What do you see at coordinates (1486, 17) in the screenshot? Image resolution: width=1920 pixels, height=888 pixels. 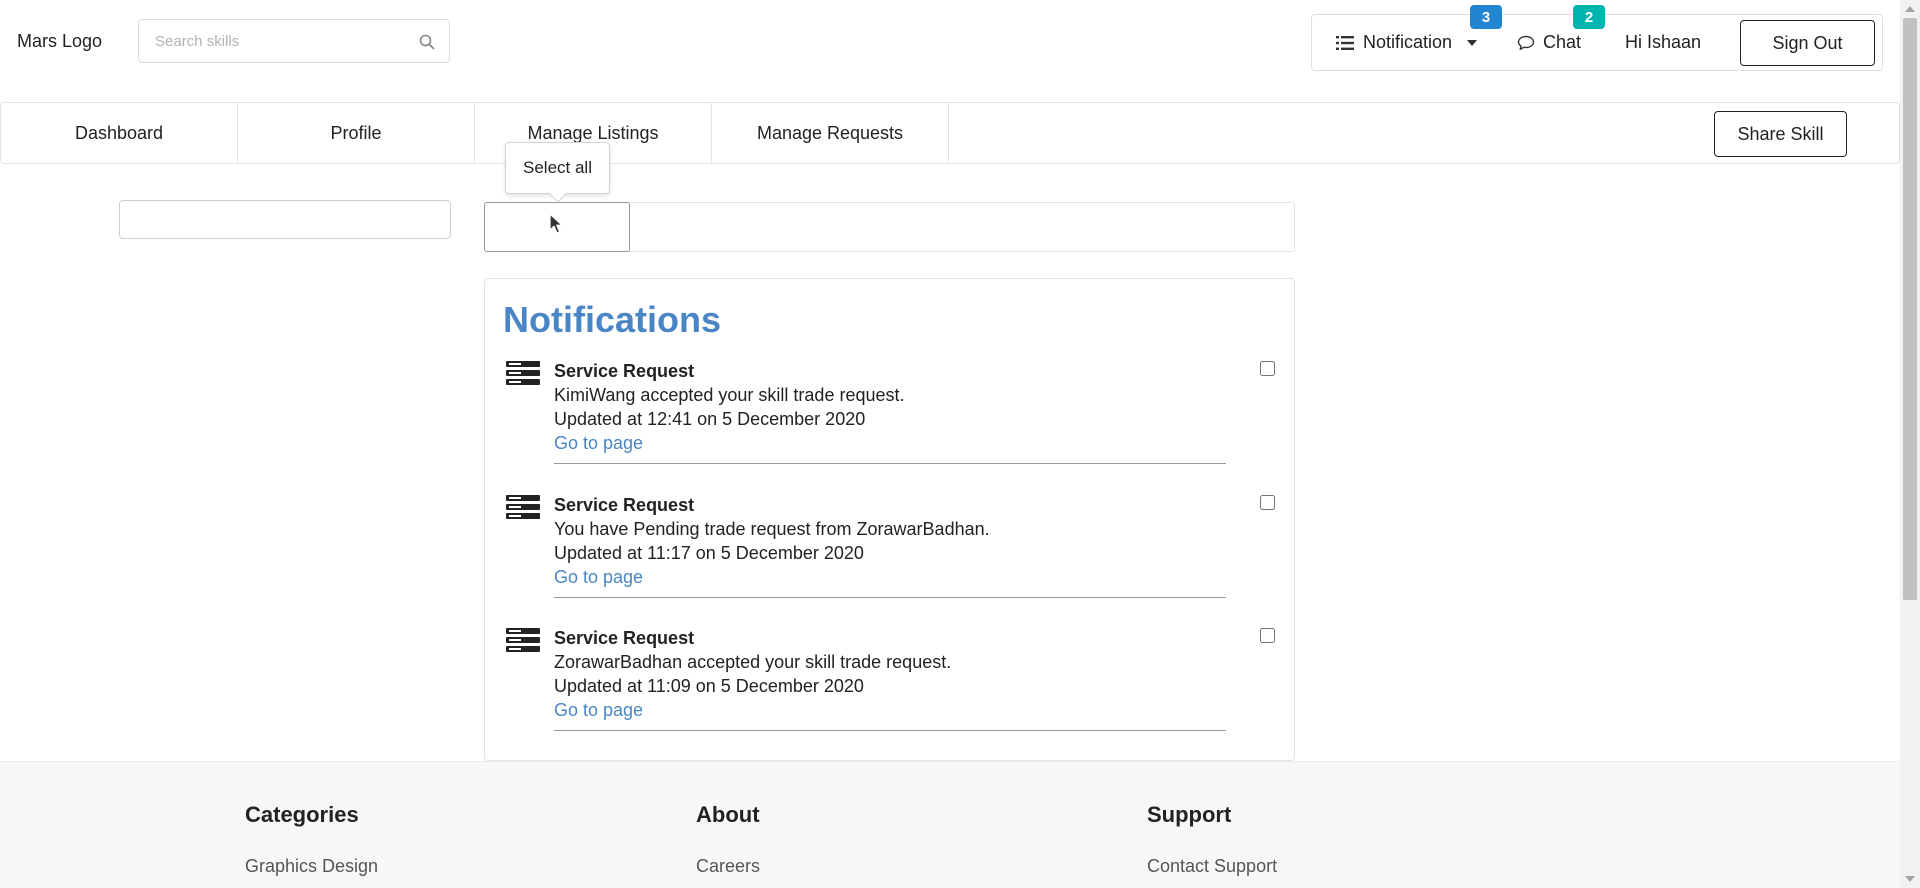 I see `notification-count-badge: 3` at bounding box center [1486, 17].